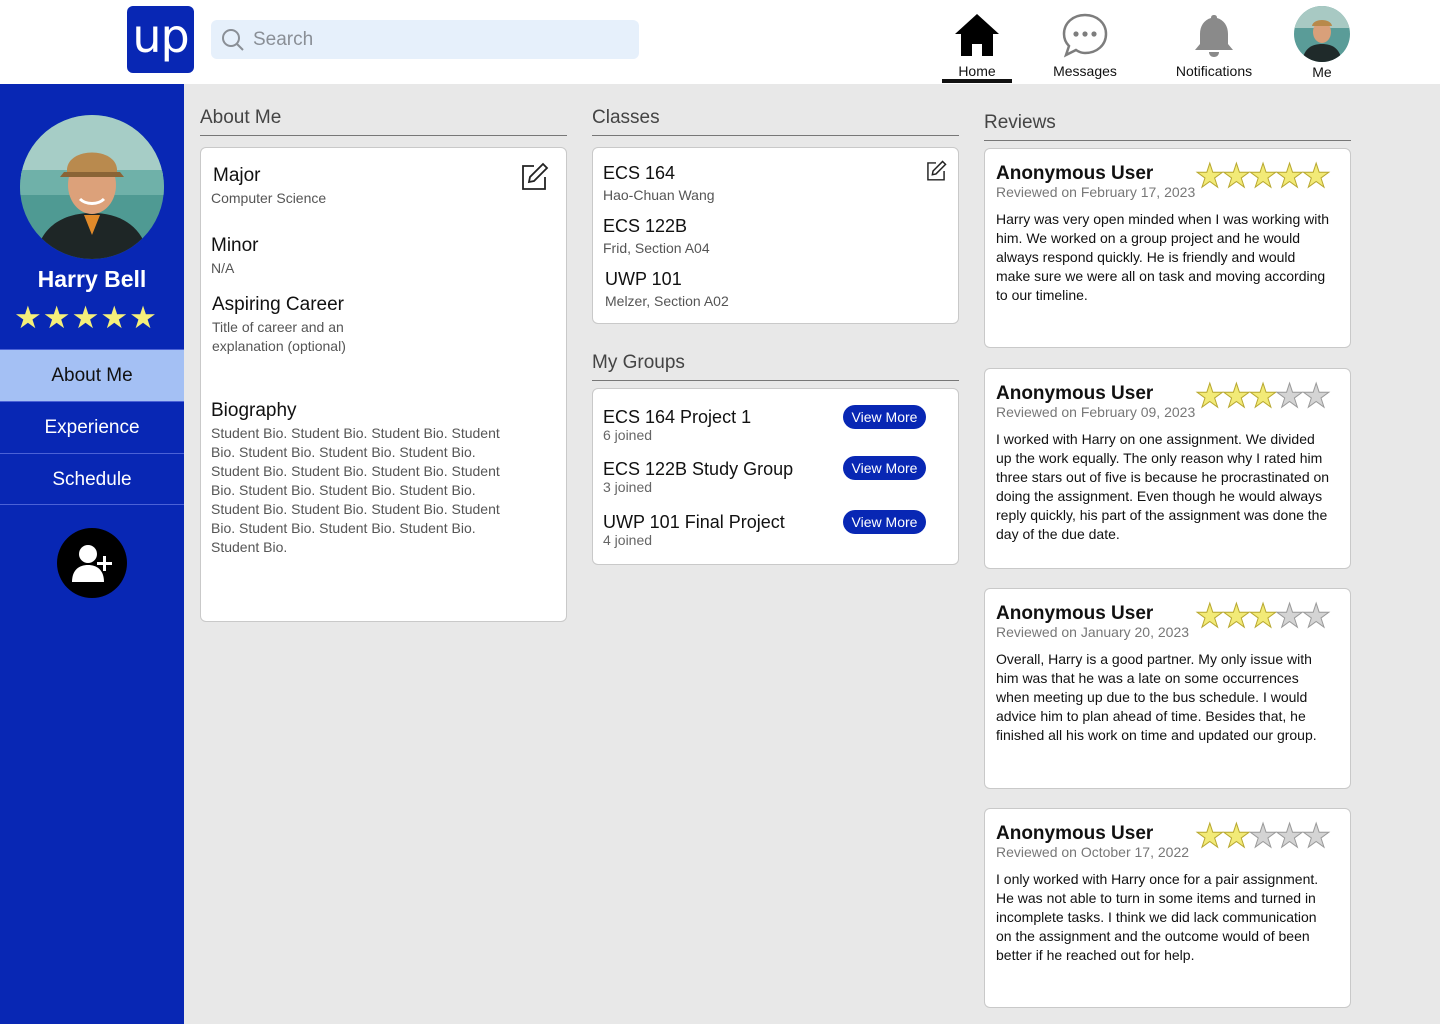  I want to click on add-friend-icon, so click(92, 563).